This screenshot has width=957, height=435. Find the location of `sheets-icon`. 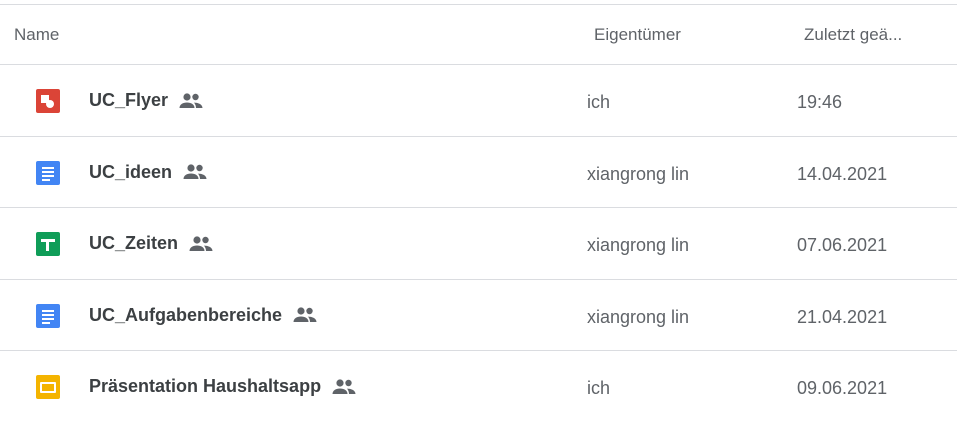

sheets-icon is located at coordinates (48, 244).